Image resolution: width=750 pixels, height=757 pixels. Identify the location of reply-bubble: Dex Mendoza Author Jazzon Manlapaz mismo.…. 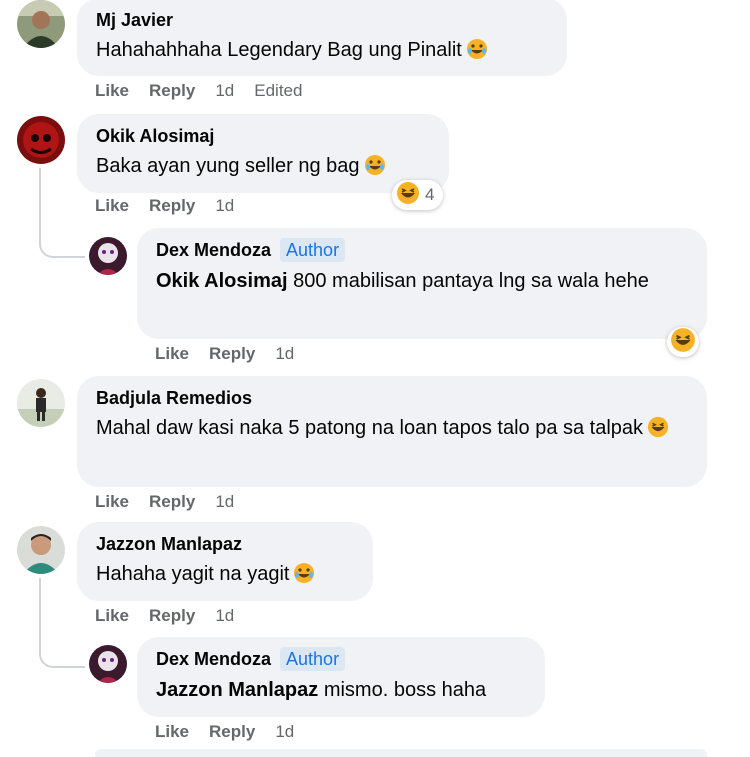
(341, 677).